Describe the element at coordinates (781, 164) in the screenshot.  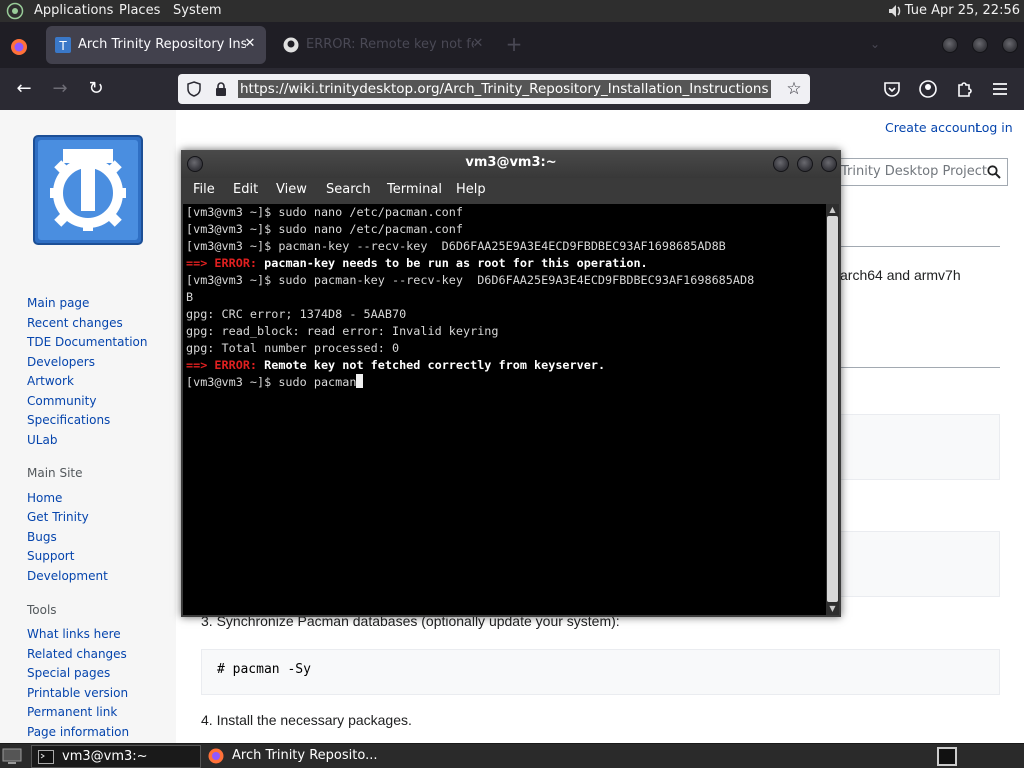
I see `minimize-icon` at that location.